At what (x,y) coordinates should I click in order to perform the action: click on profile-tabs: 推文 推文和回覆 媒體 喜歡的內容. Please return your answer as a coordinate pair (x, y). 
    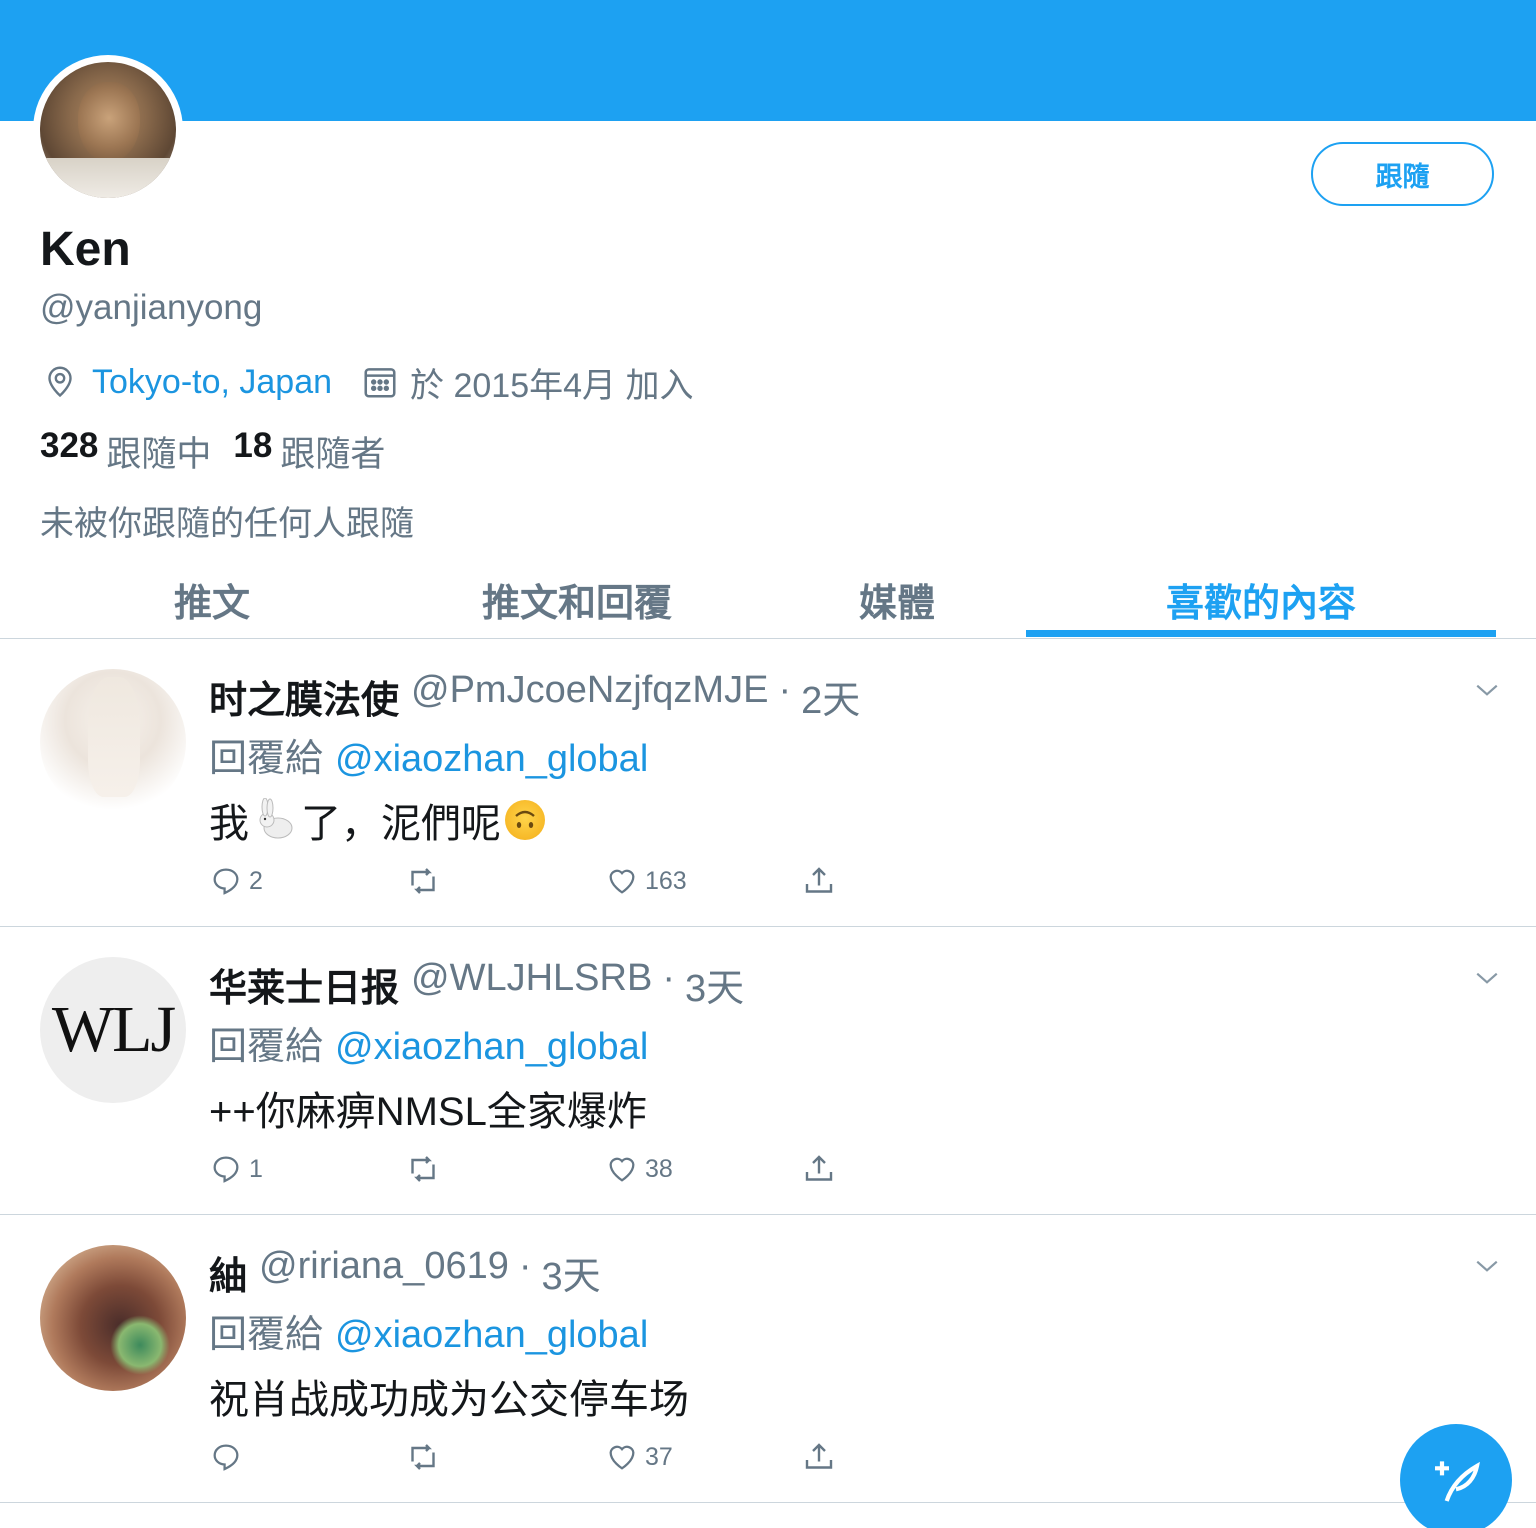
    Looking at the image, I should click on (768, 599).